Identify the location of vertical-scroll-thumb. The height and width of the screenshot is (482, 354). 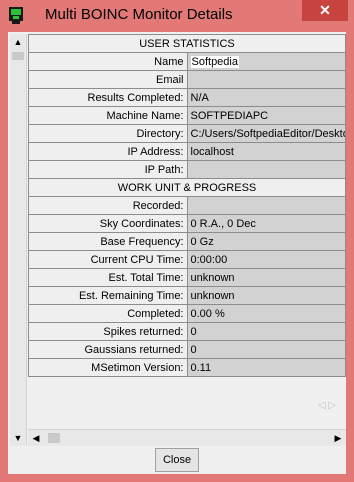
(18, 56).